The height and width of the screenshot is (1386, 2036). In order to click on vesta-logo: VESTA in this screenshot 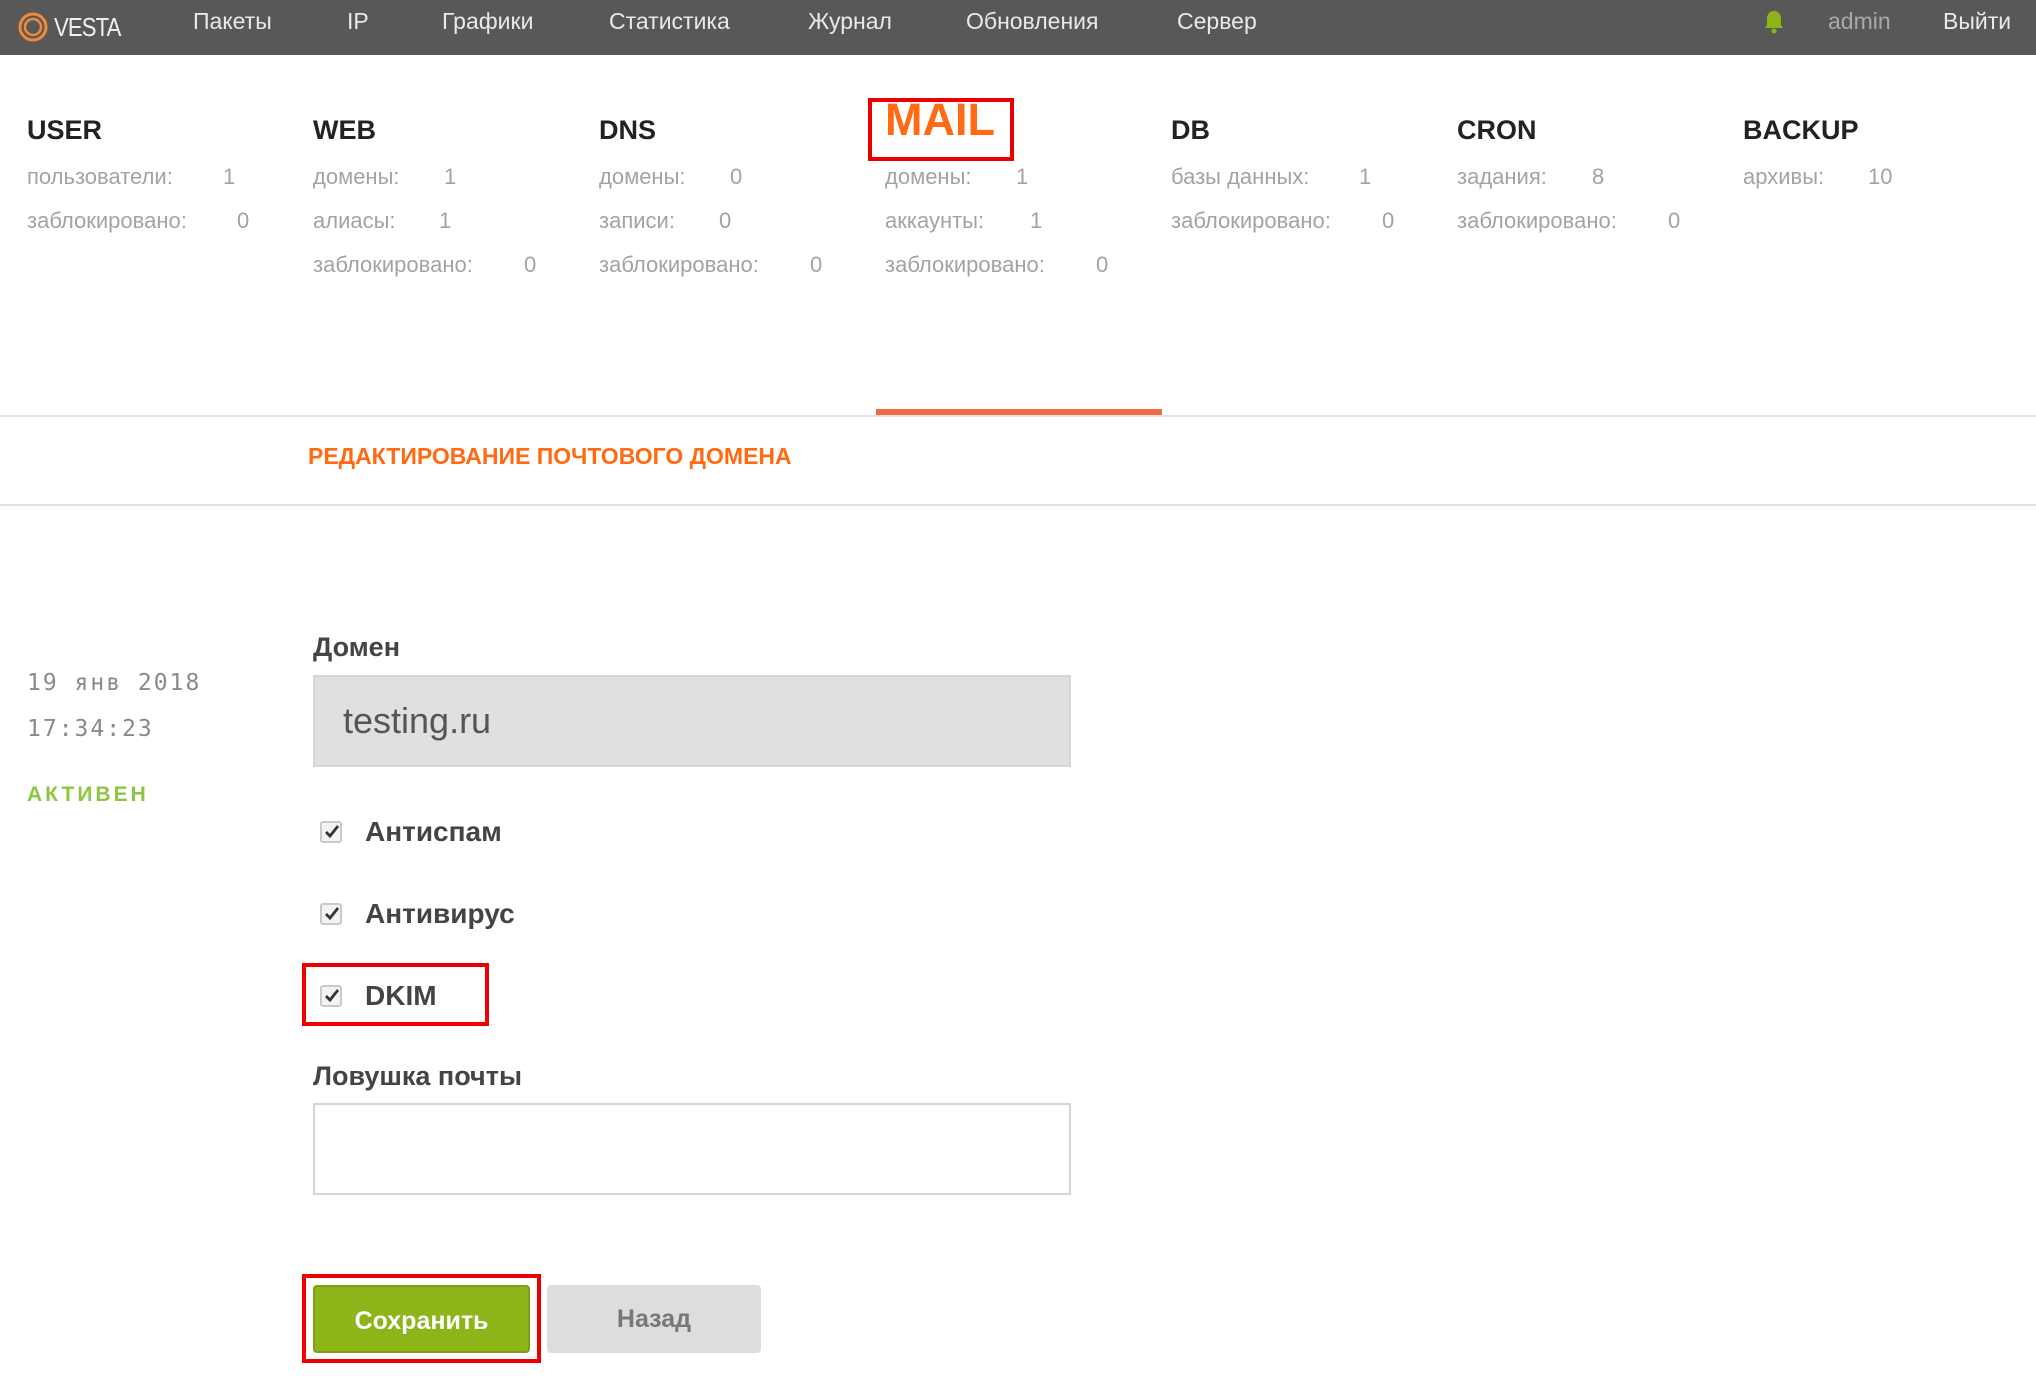, I will do `click(75, 27)`.